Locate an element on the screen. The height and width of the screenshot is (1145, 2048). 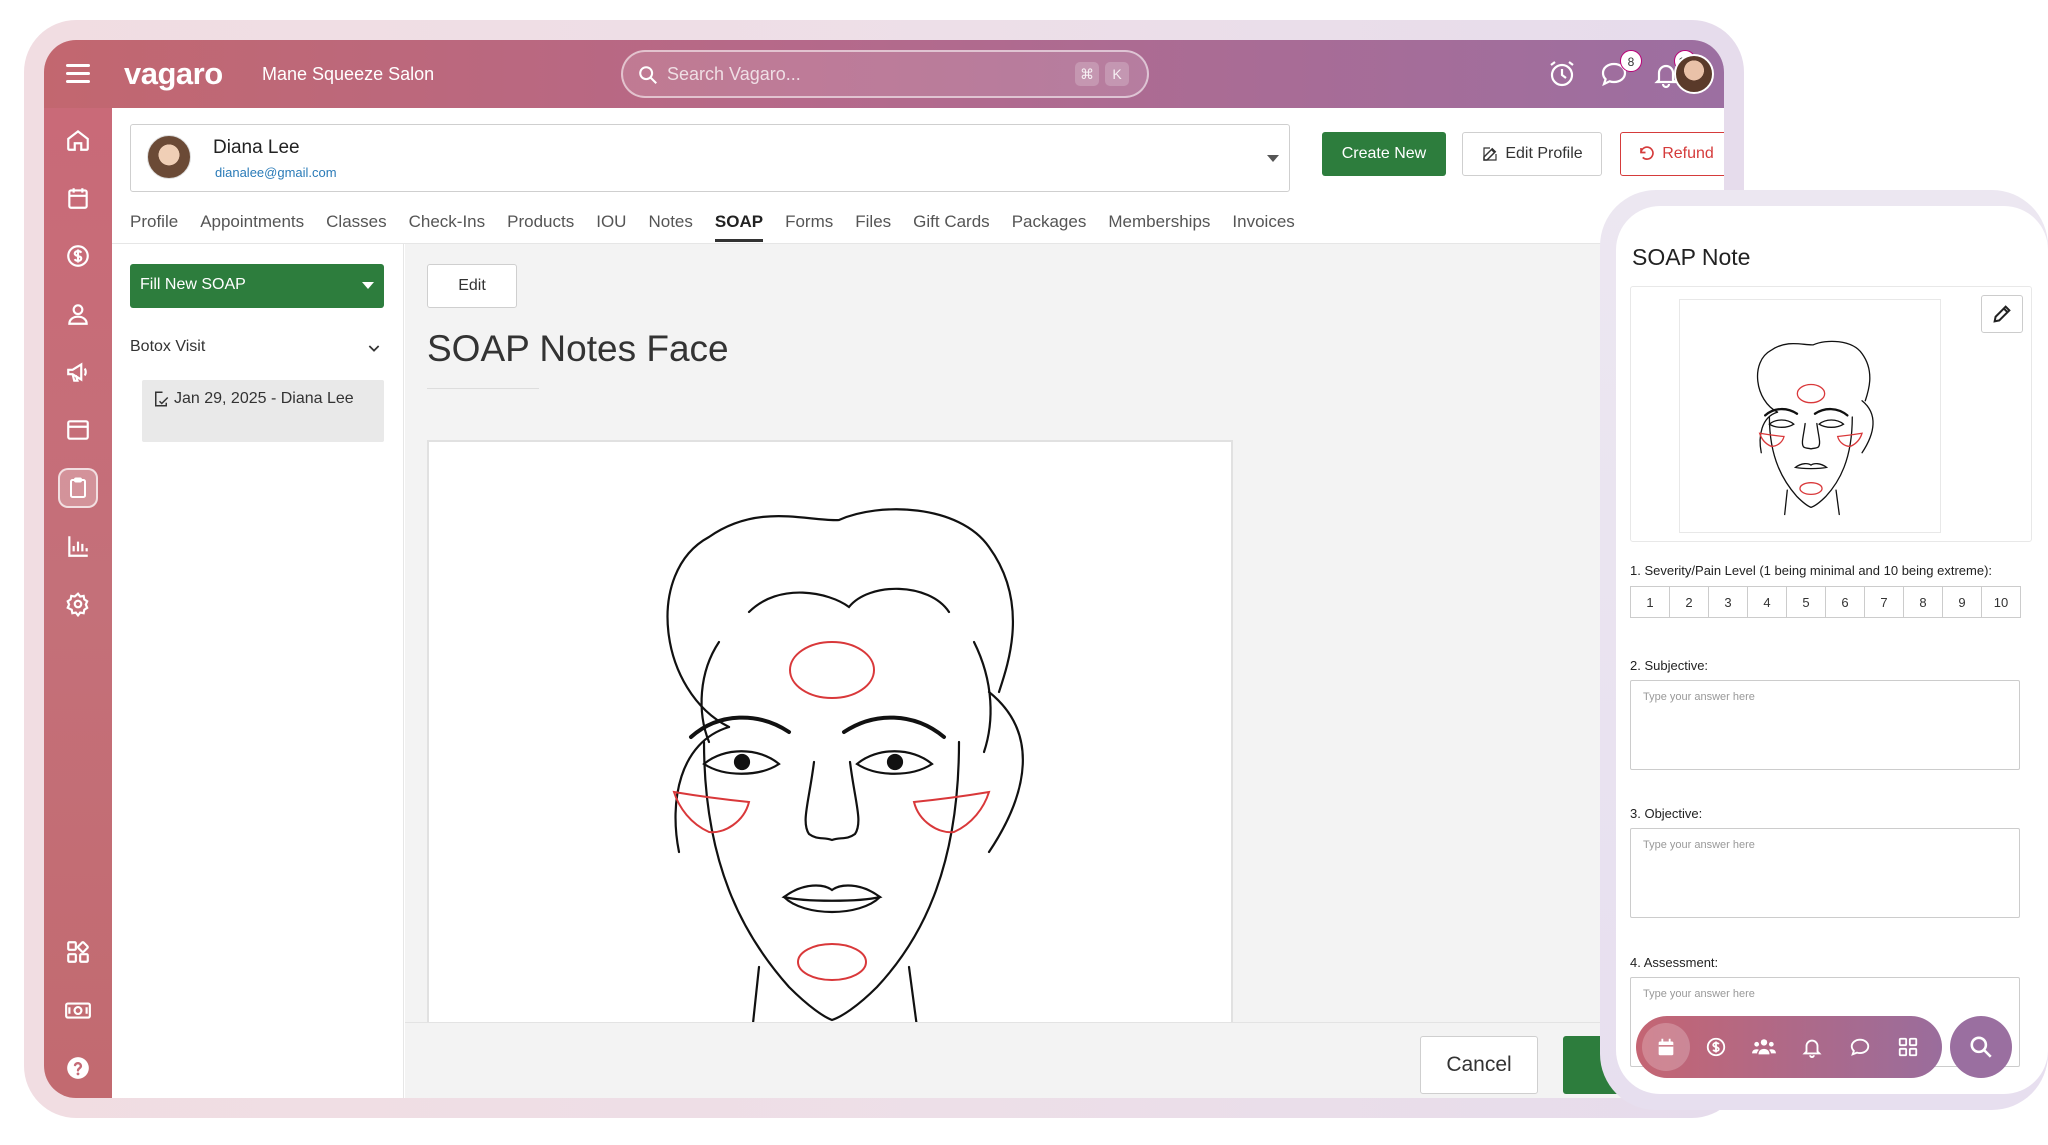
refund-button: Refund is located at coordinates (1672, 154).